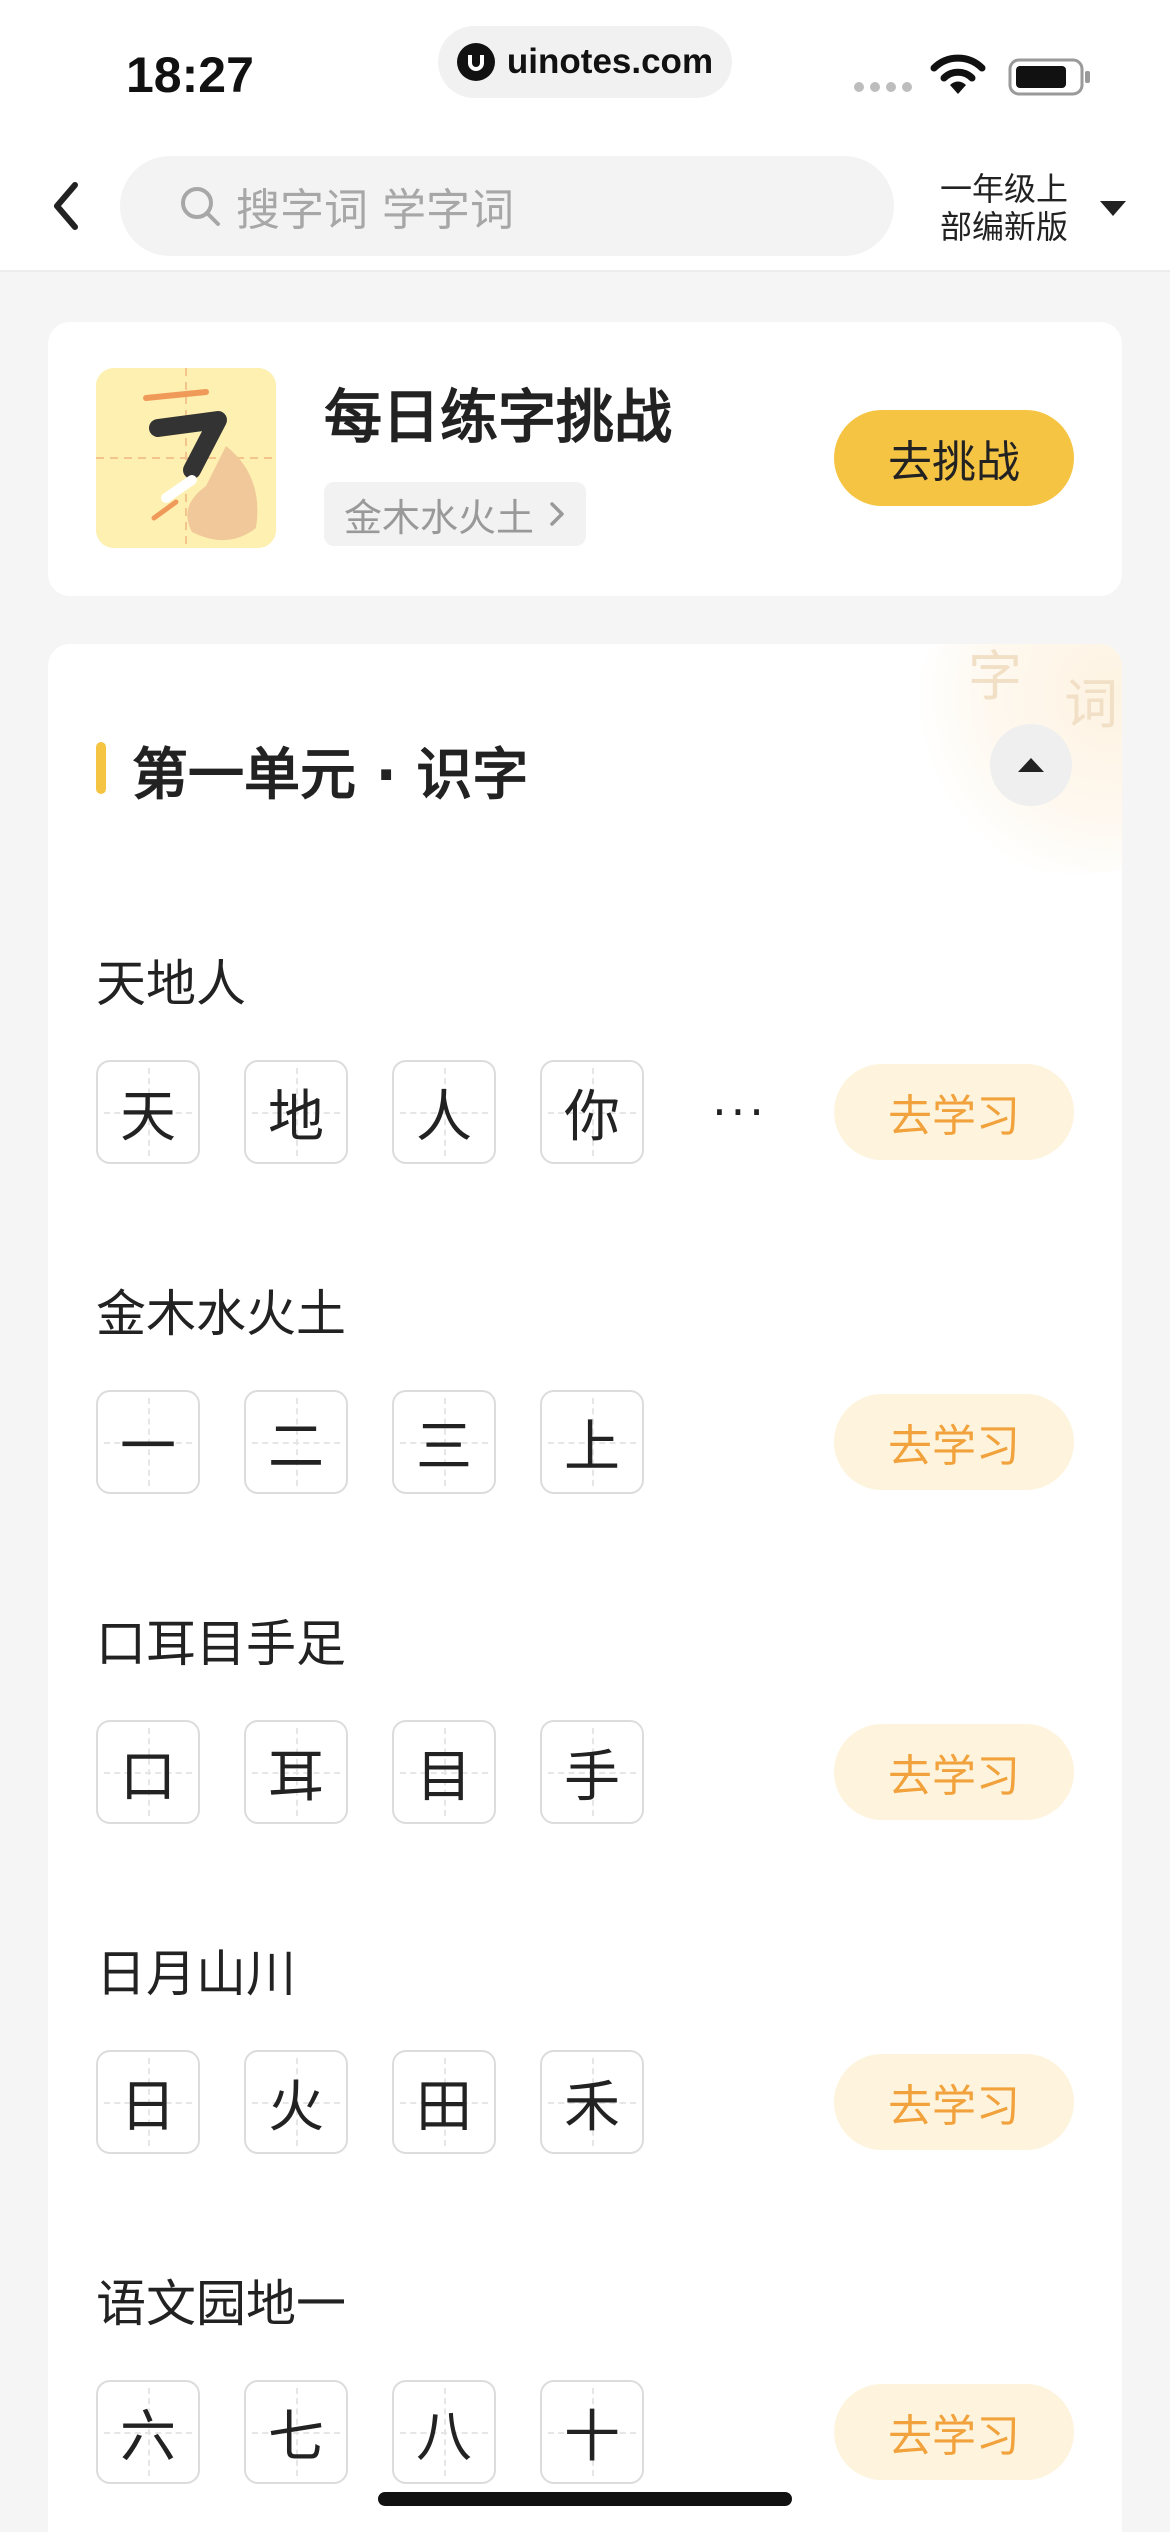 Image resolution: width=1170 pixels, height=2532 pixels. Describe the element at coordinates (296, 1777) in the screenshot. I see `char-glyph: 耳` at that location.